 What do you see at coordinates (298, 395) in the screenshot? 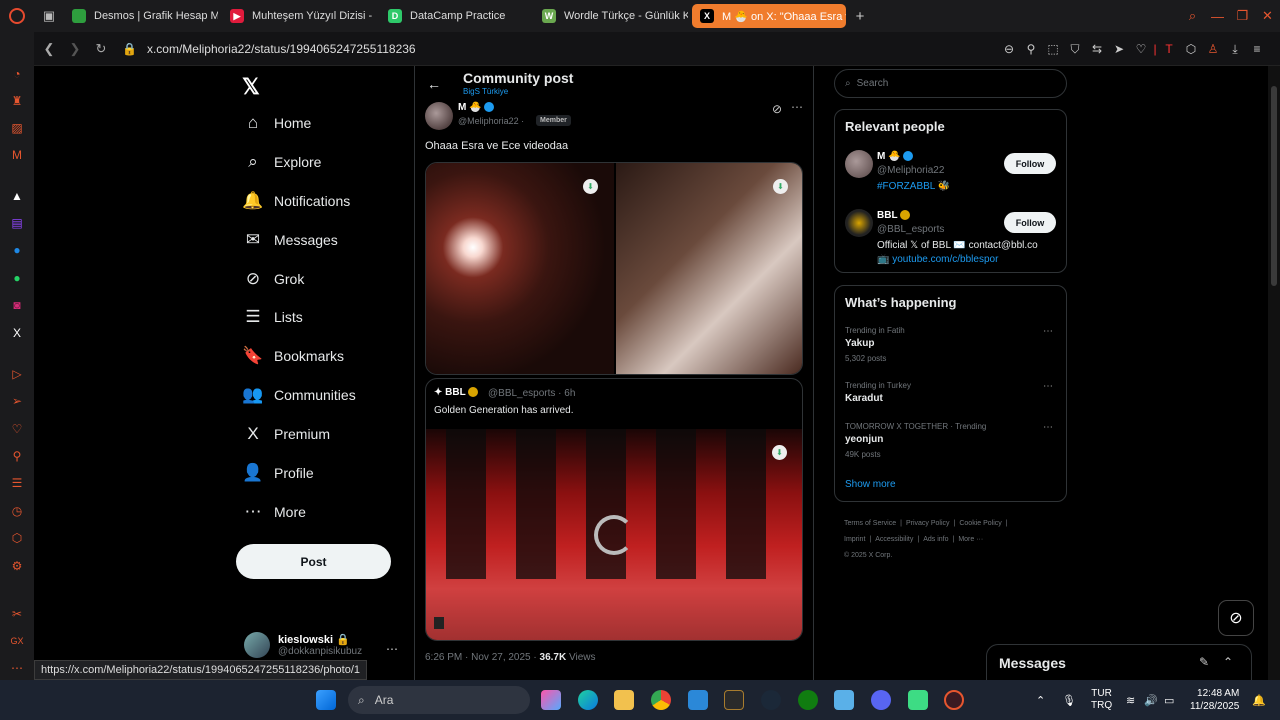
I see `nav-item-communities: 👥 Communities` at bounding box center [298, 395].